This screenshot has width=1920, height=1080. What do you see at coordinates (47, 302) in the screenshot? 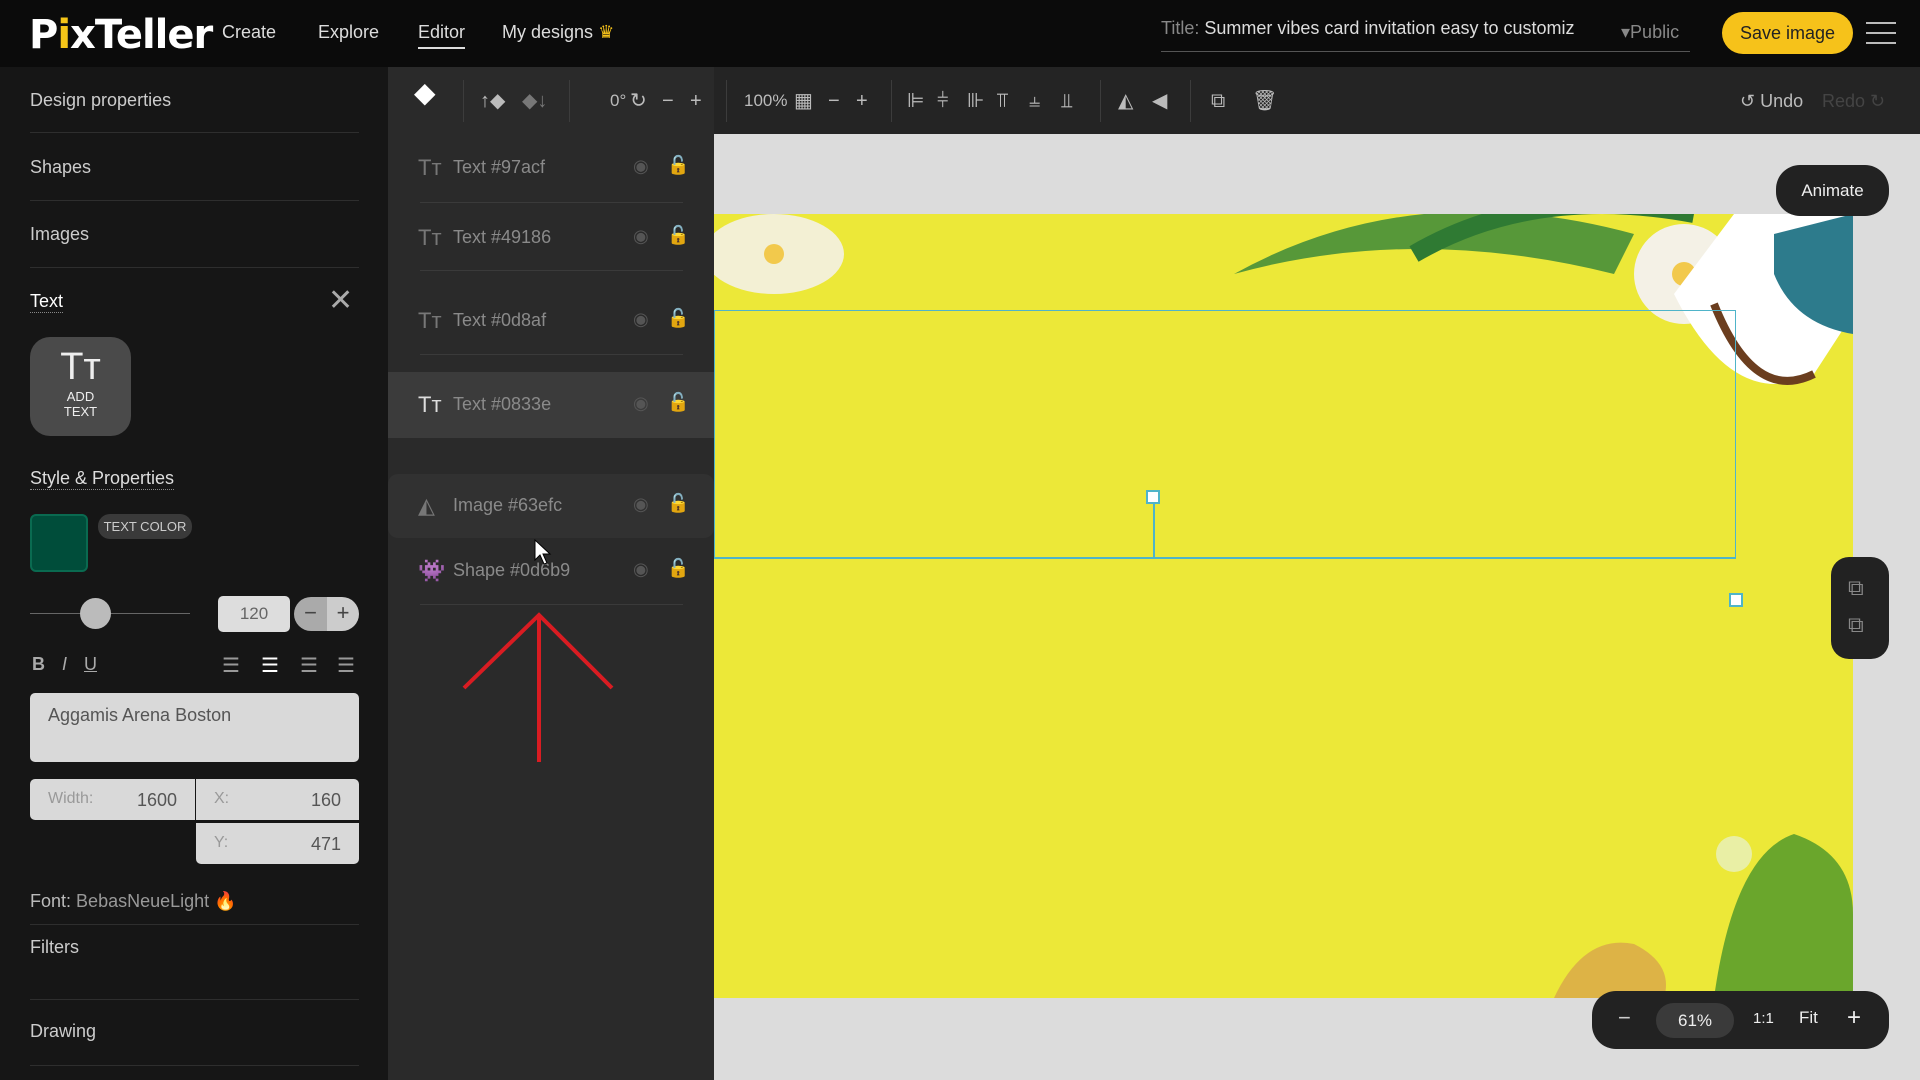
I see `section-text: Text` at bounding box center [47, 302].